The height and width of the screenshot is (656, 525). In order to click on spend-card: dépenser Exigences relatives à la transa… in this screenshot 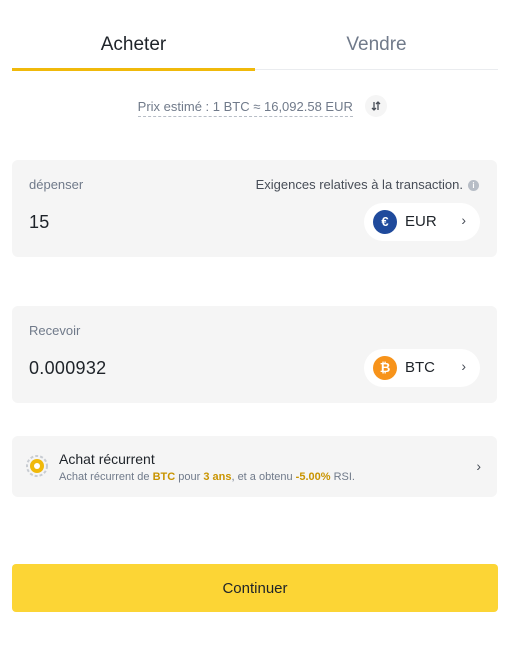, I will do `click(254, 208)`.